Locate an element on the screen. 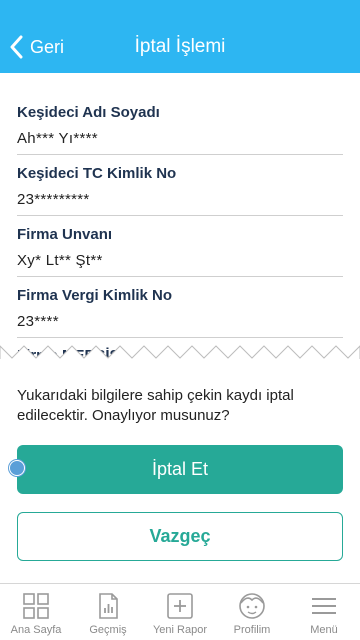 The height and width of the screenshot is (640, 360). hamburger-menu-icon is located at coordinates (324, 606).